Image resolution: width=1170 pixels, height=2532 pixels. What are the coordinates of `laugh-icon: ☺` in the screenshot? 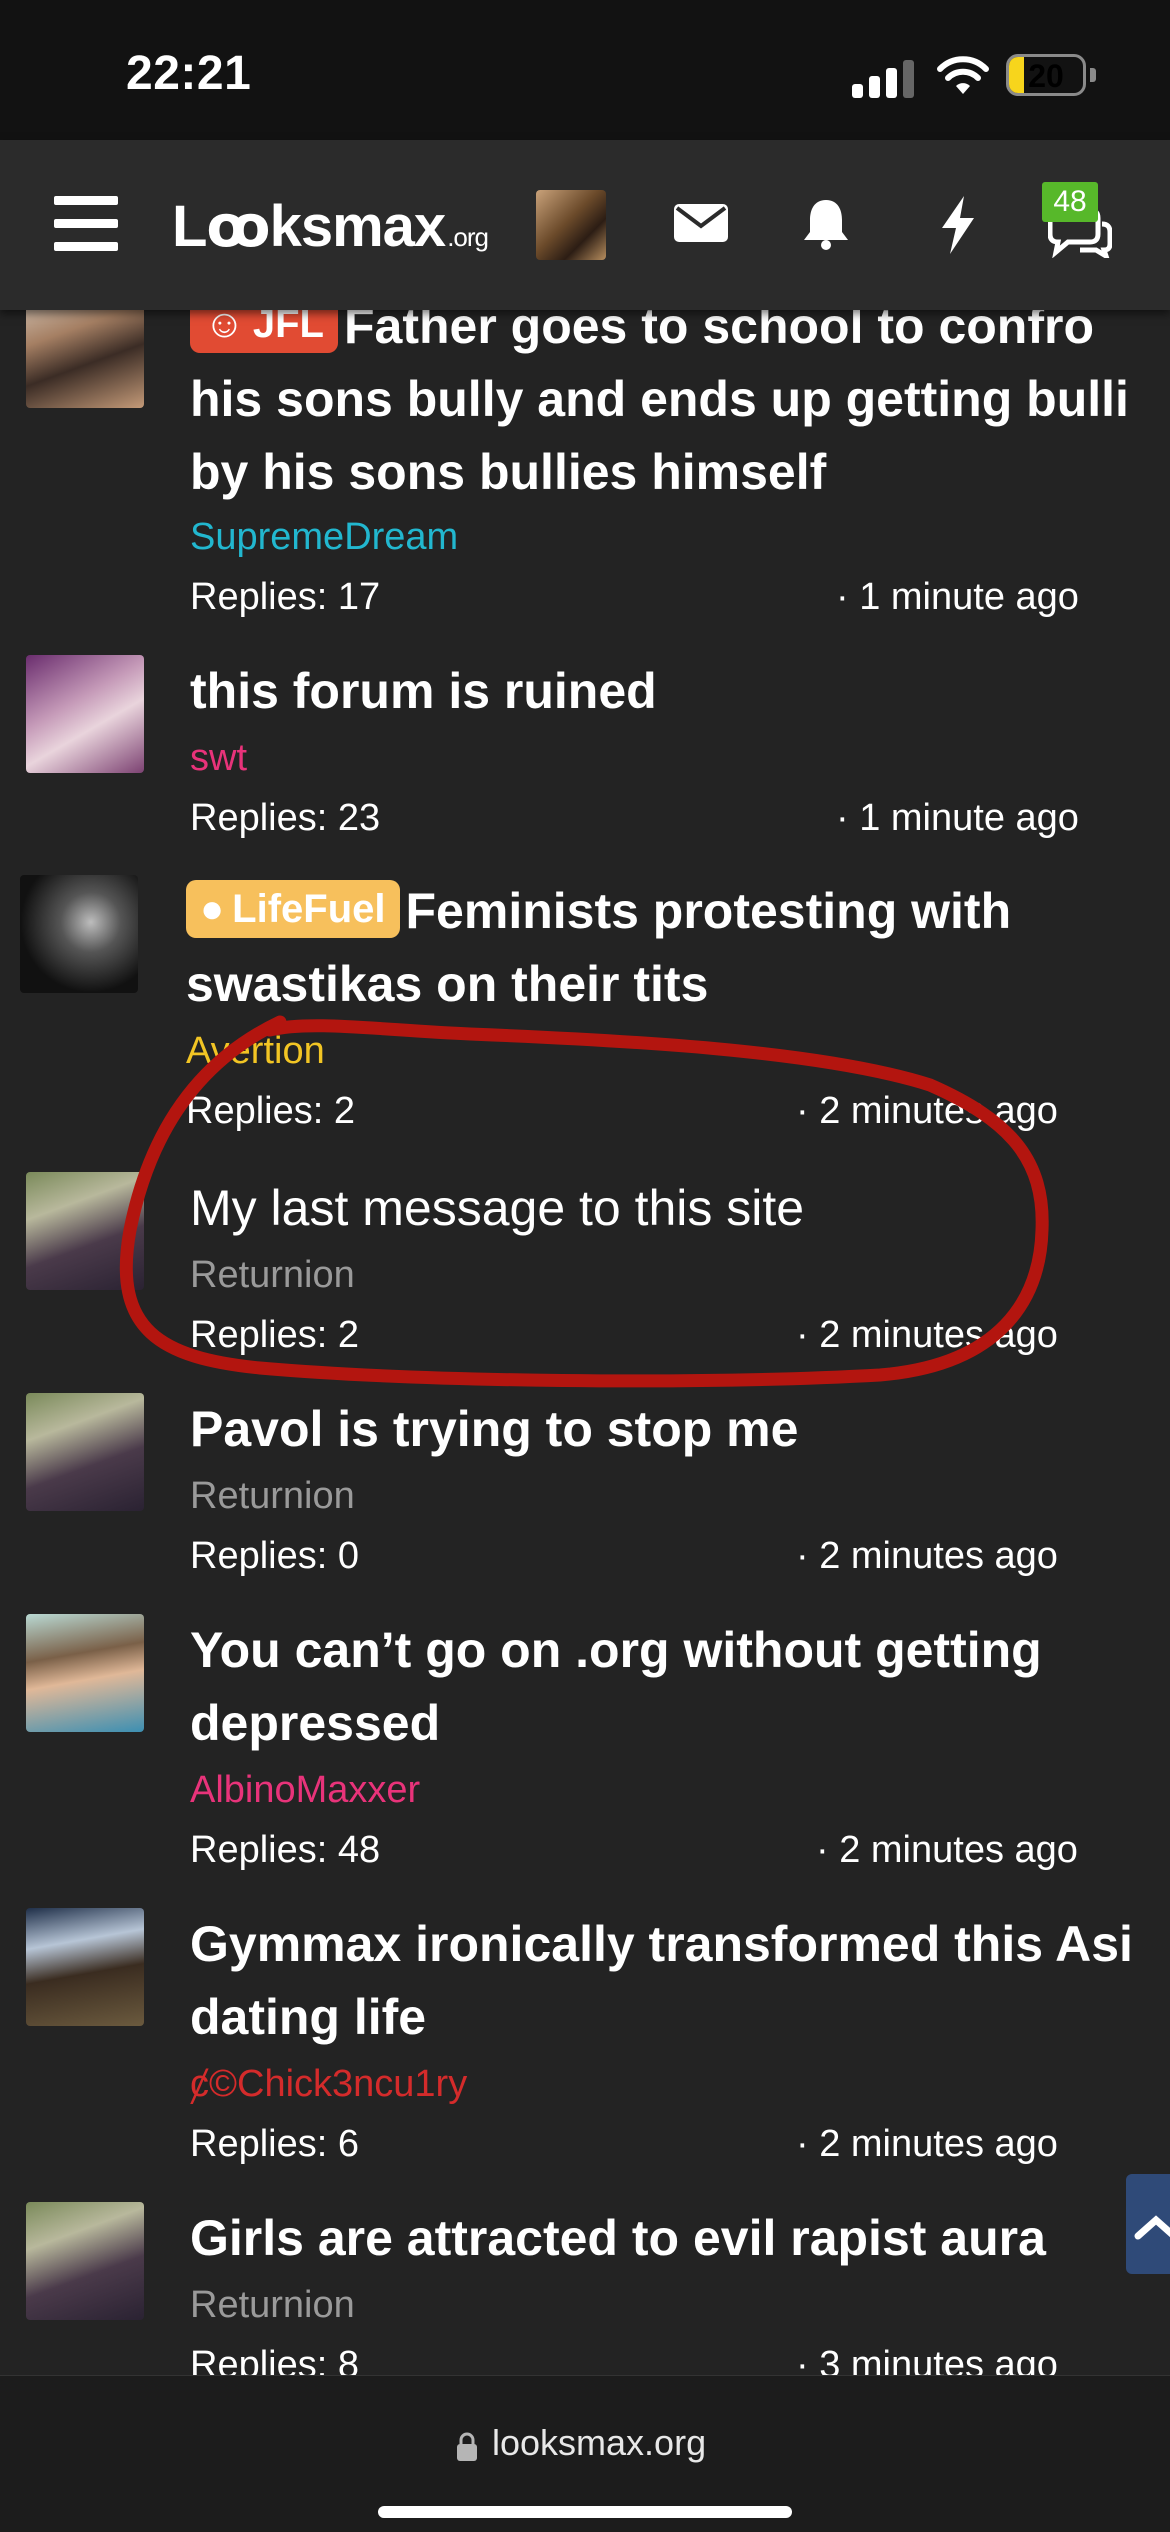 It's located at (224, 328).